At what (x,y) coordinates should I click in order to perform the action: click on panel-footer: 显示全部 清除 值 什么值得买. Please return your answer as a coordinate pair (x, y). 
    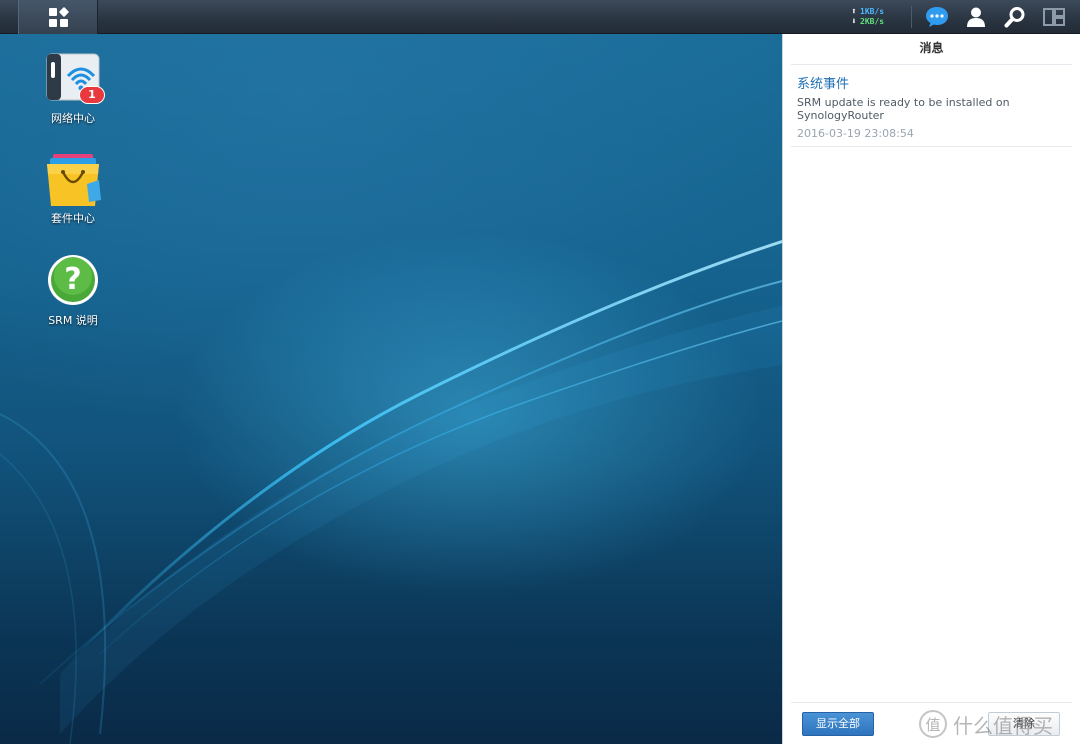
    Looking at the image, I should click on (931, 723).